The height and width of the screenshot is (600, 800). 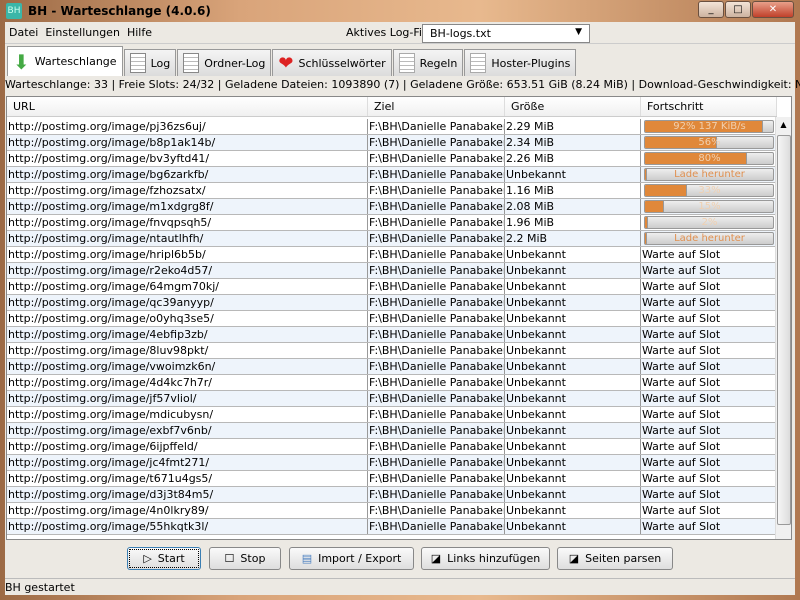 What do you see at coordinates (709, 190) in the screenshot?
I see `progress-text: 33%` at bounding box center [709, 190].